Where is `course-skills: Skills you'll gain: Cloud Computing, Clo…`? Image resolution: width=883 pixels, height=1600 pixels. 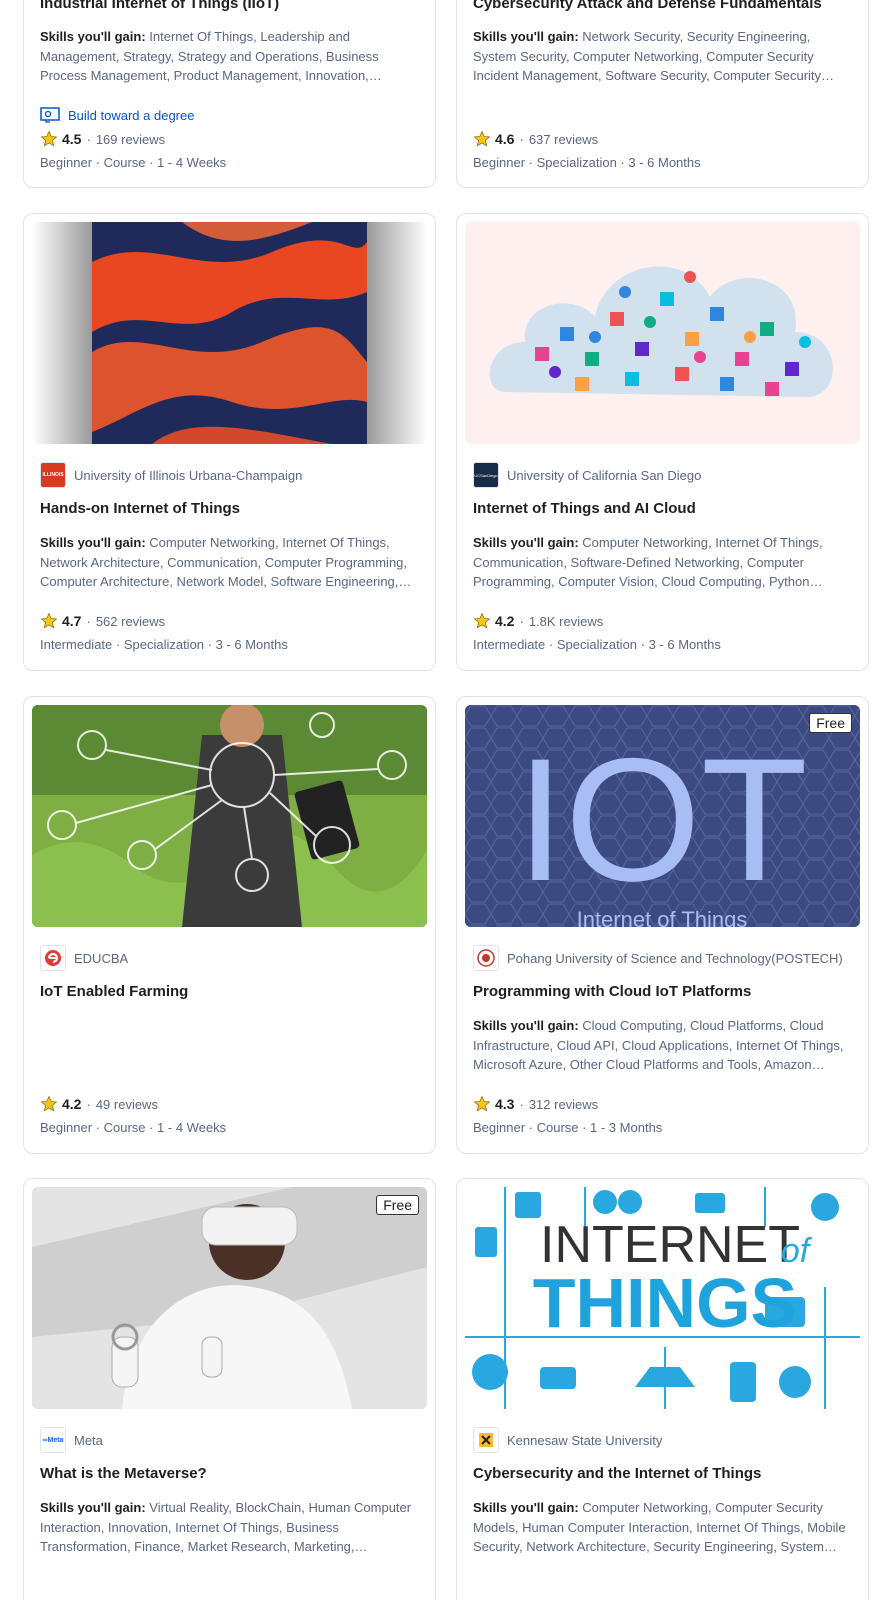
course-skills: Skills you'll gain: Cloud Computing, Clo… is located at coordinates (662, 1045).